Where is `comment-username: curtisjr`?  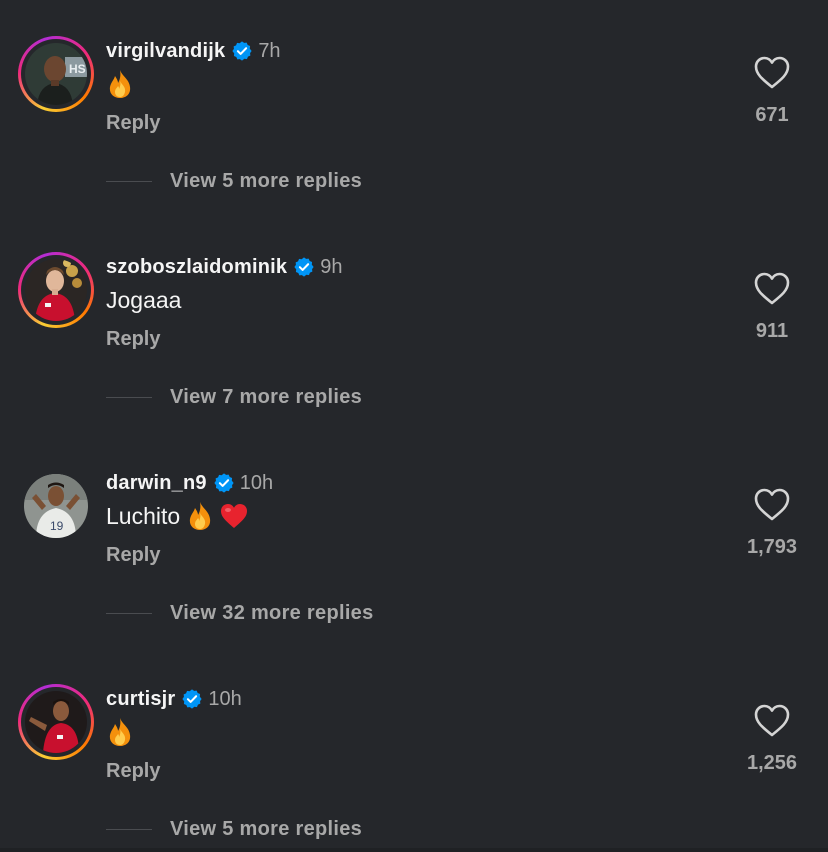 comment-username: curtisjr is located at coordinates (140, 699).